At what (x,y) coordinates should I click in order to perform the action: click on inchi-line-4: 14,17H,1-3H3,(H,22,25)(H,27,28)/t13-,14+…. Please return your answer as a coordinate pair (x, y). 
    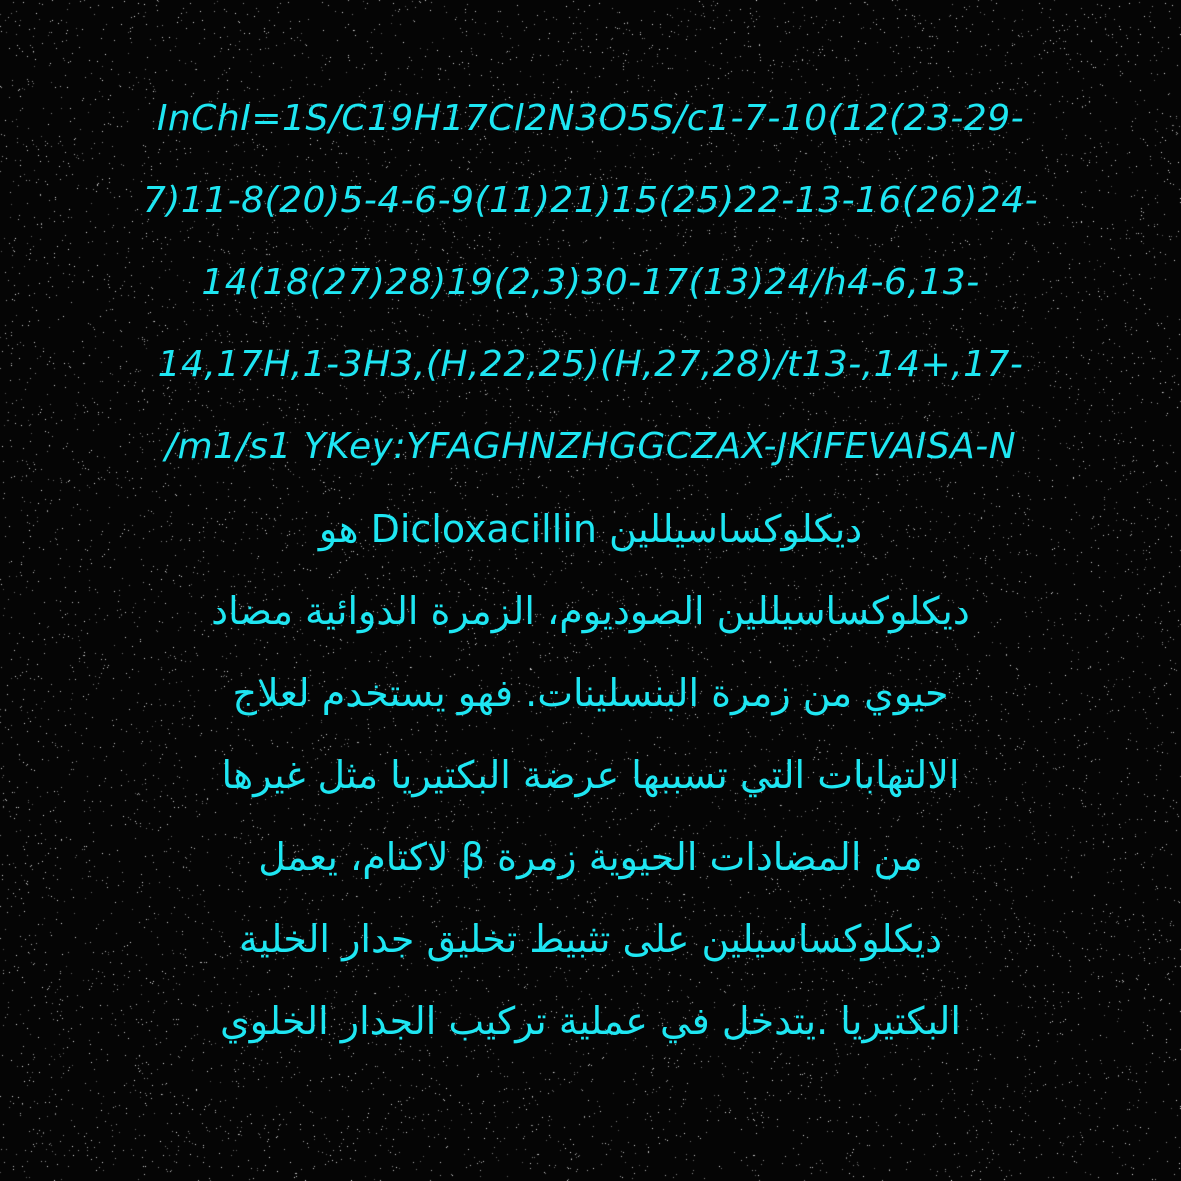
    Looking at the image, I should click on (590, 364).